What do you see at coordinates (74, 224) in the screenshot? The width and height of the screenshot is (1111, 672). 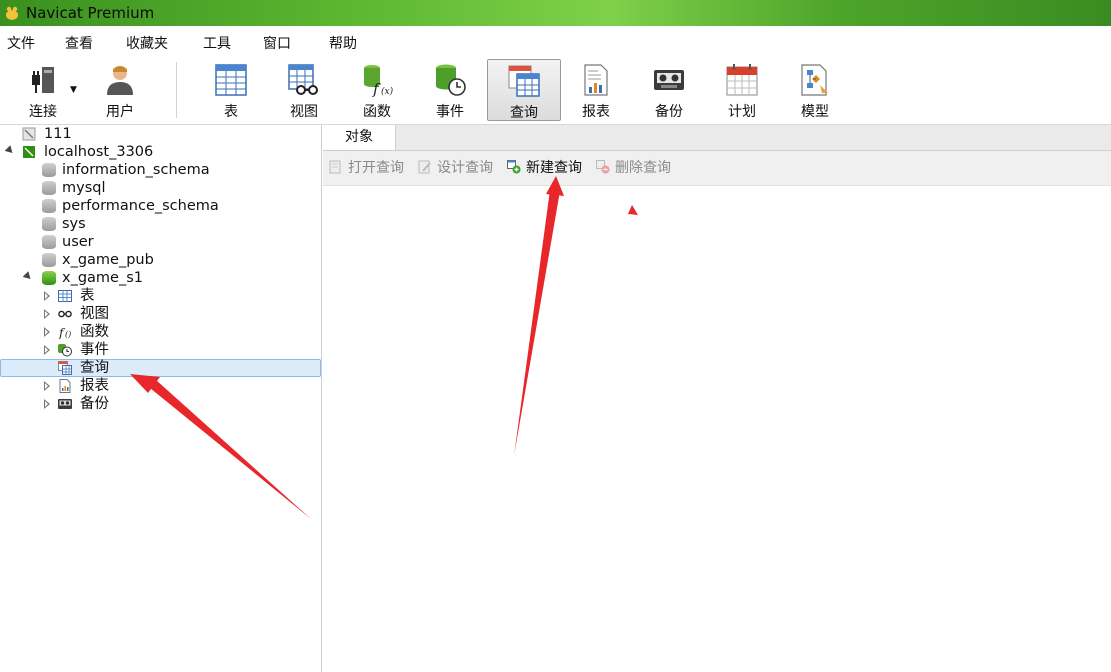 I see `tree-label: sys` at bounding box center [74, 224].